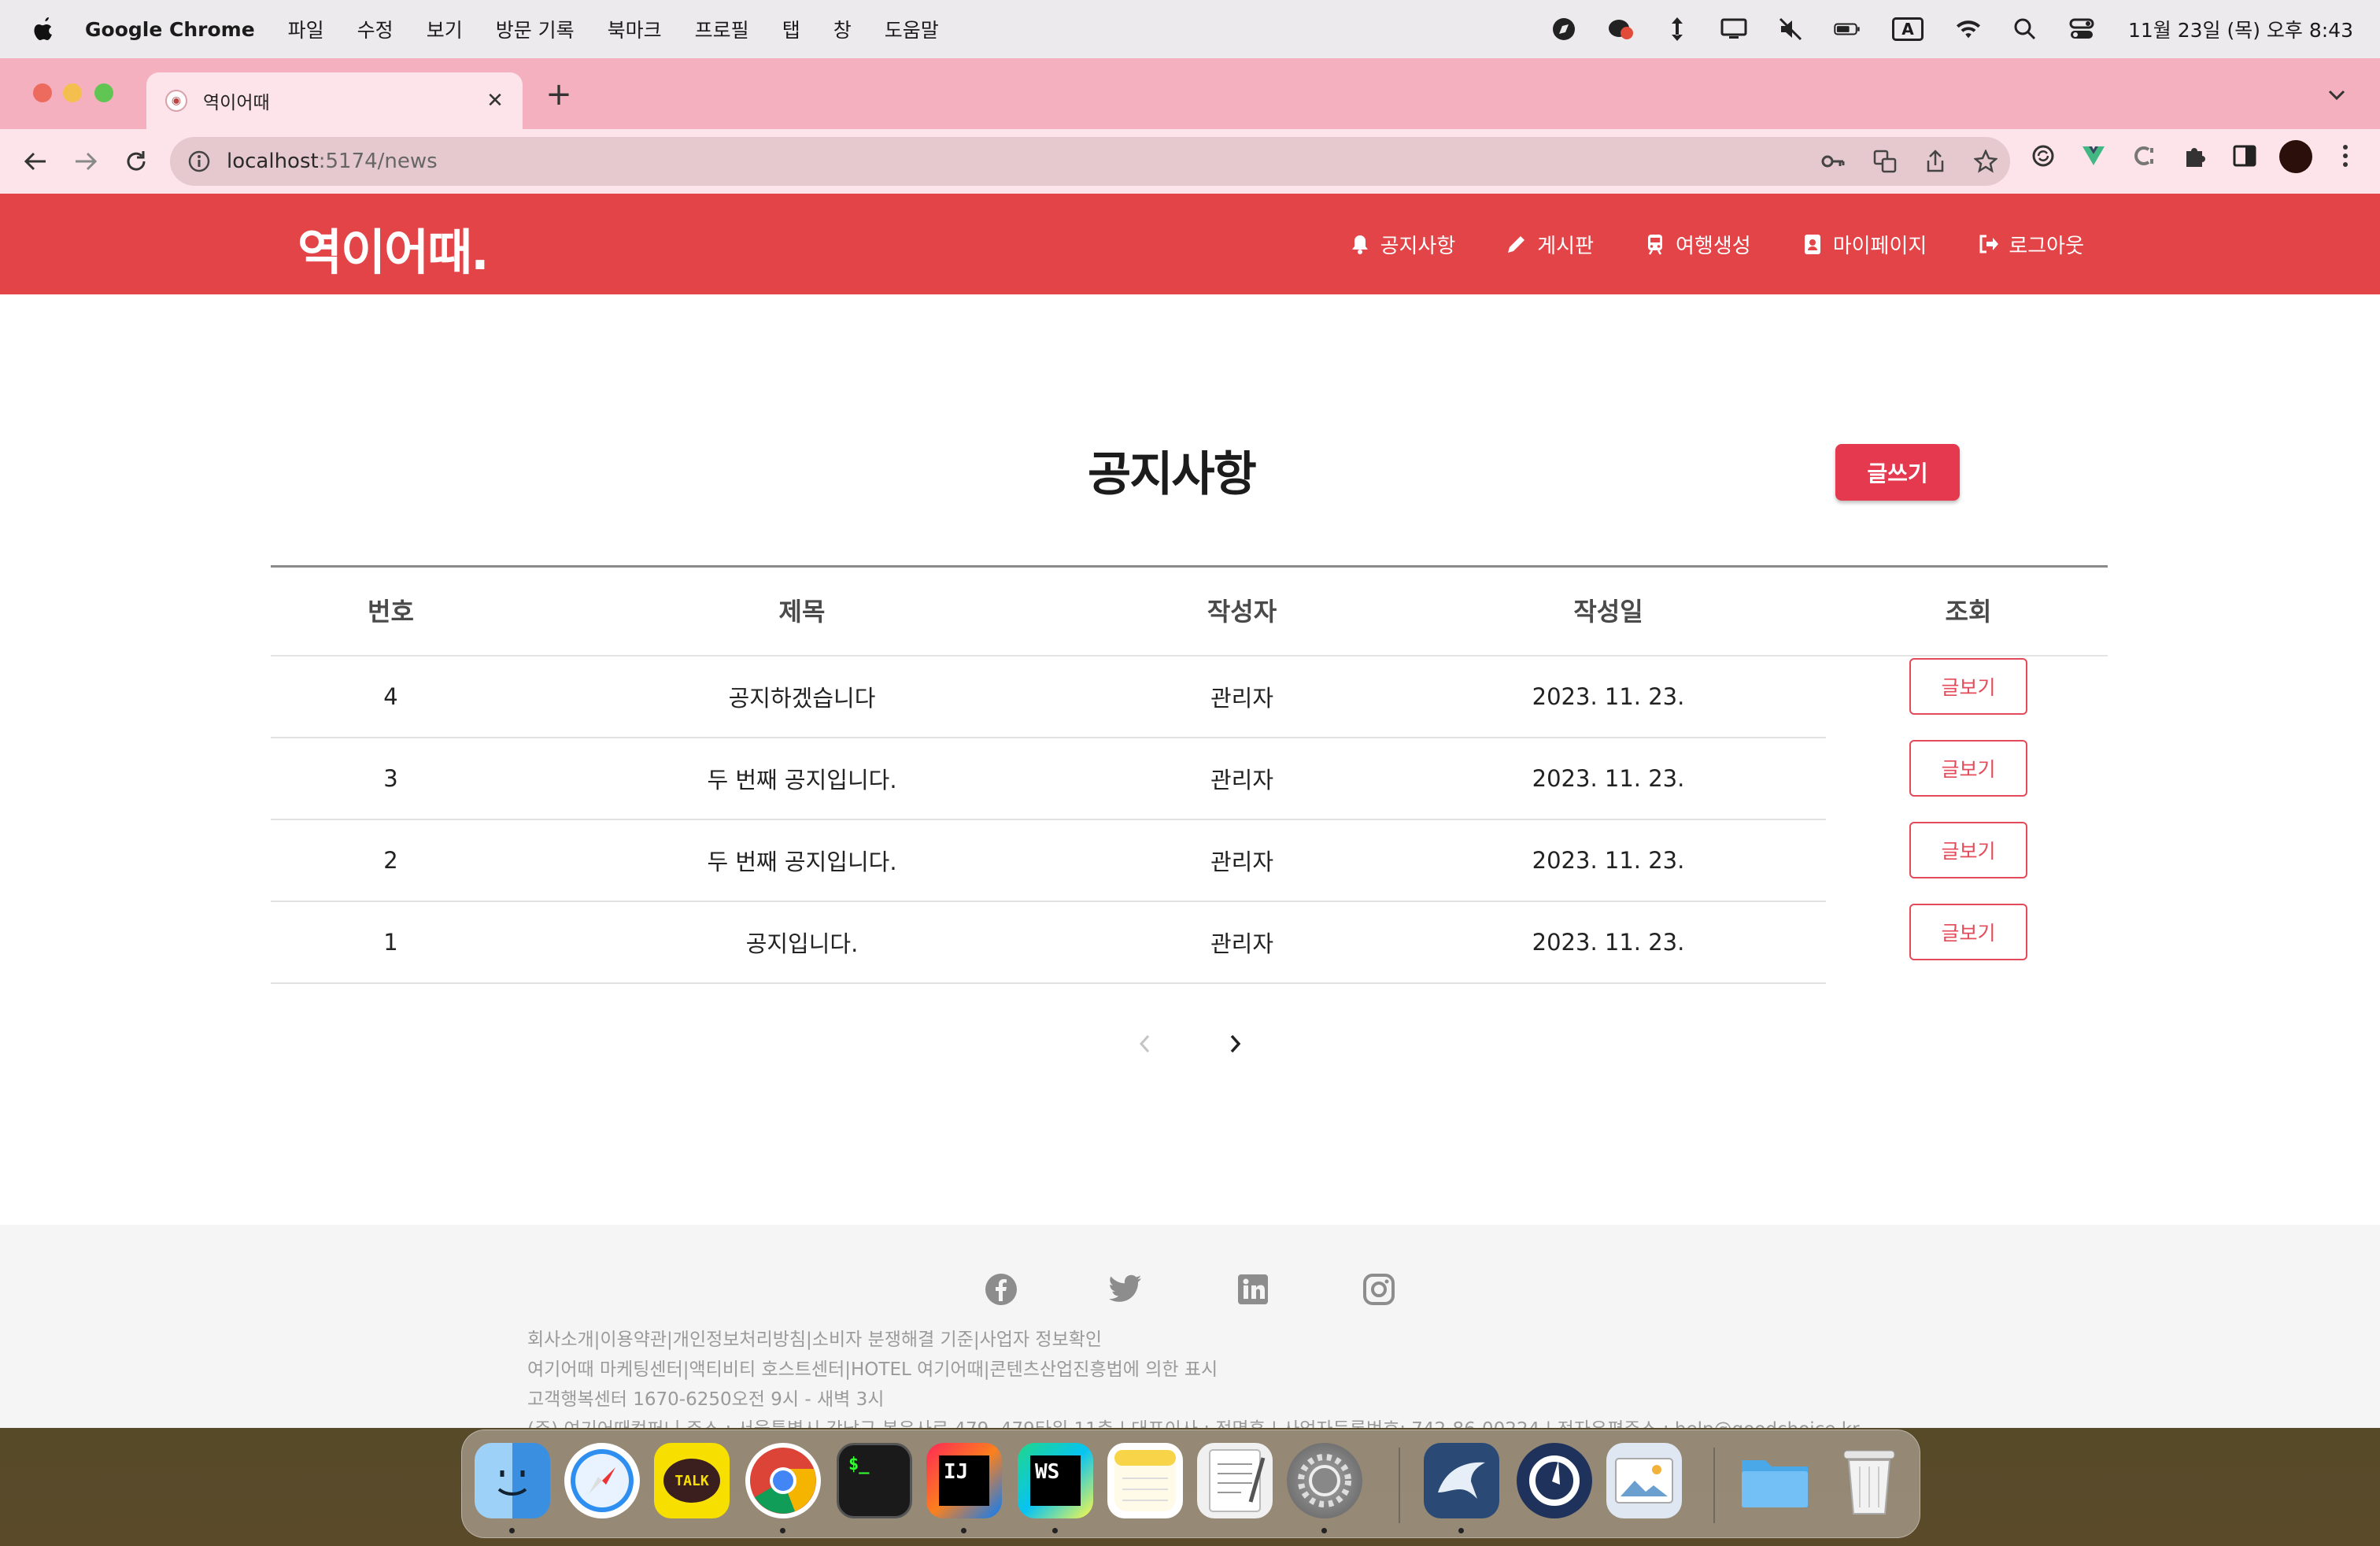 This screenshot has height=1546, width=2380. Describe the element at coordinates (1402, 244) in the screenshot. I see `nav-notice: 공지사항` at that location.